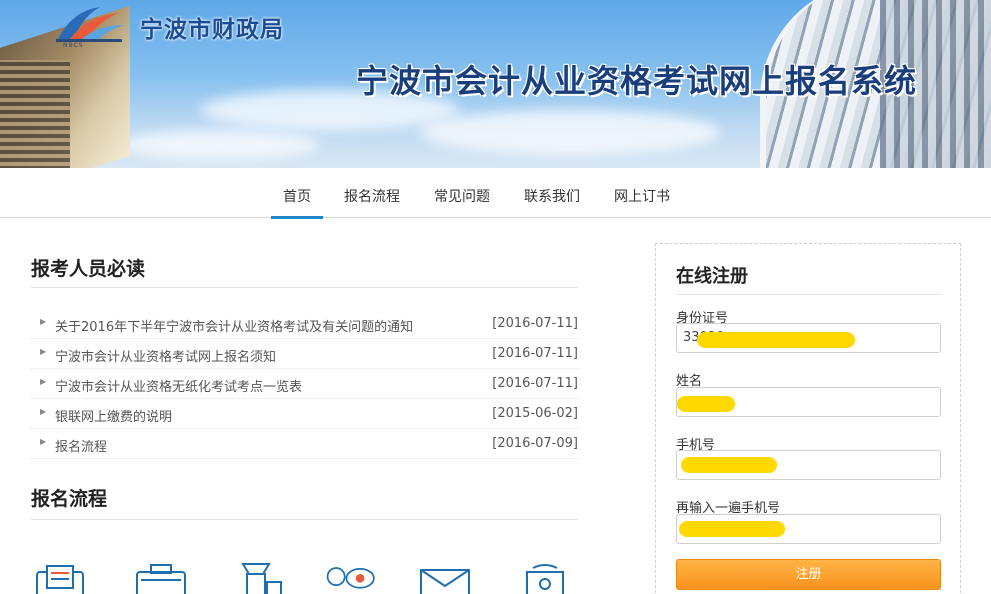  I want to click on logo-subtext: NBCS, so click(73, 45).